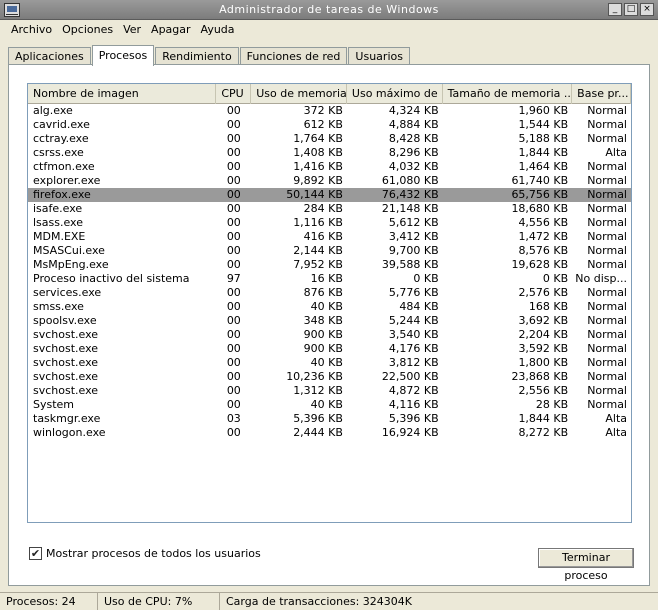 The width and height of the screenshot is (658, 610). Describe the element at coordinates (647, 9) in the screenshot. I see `close-button: ×` at that location.